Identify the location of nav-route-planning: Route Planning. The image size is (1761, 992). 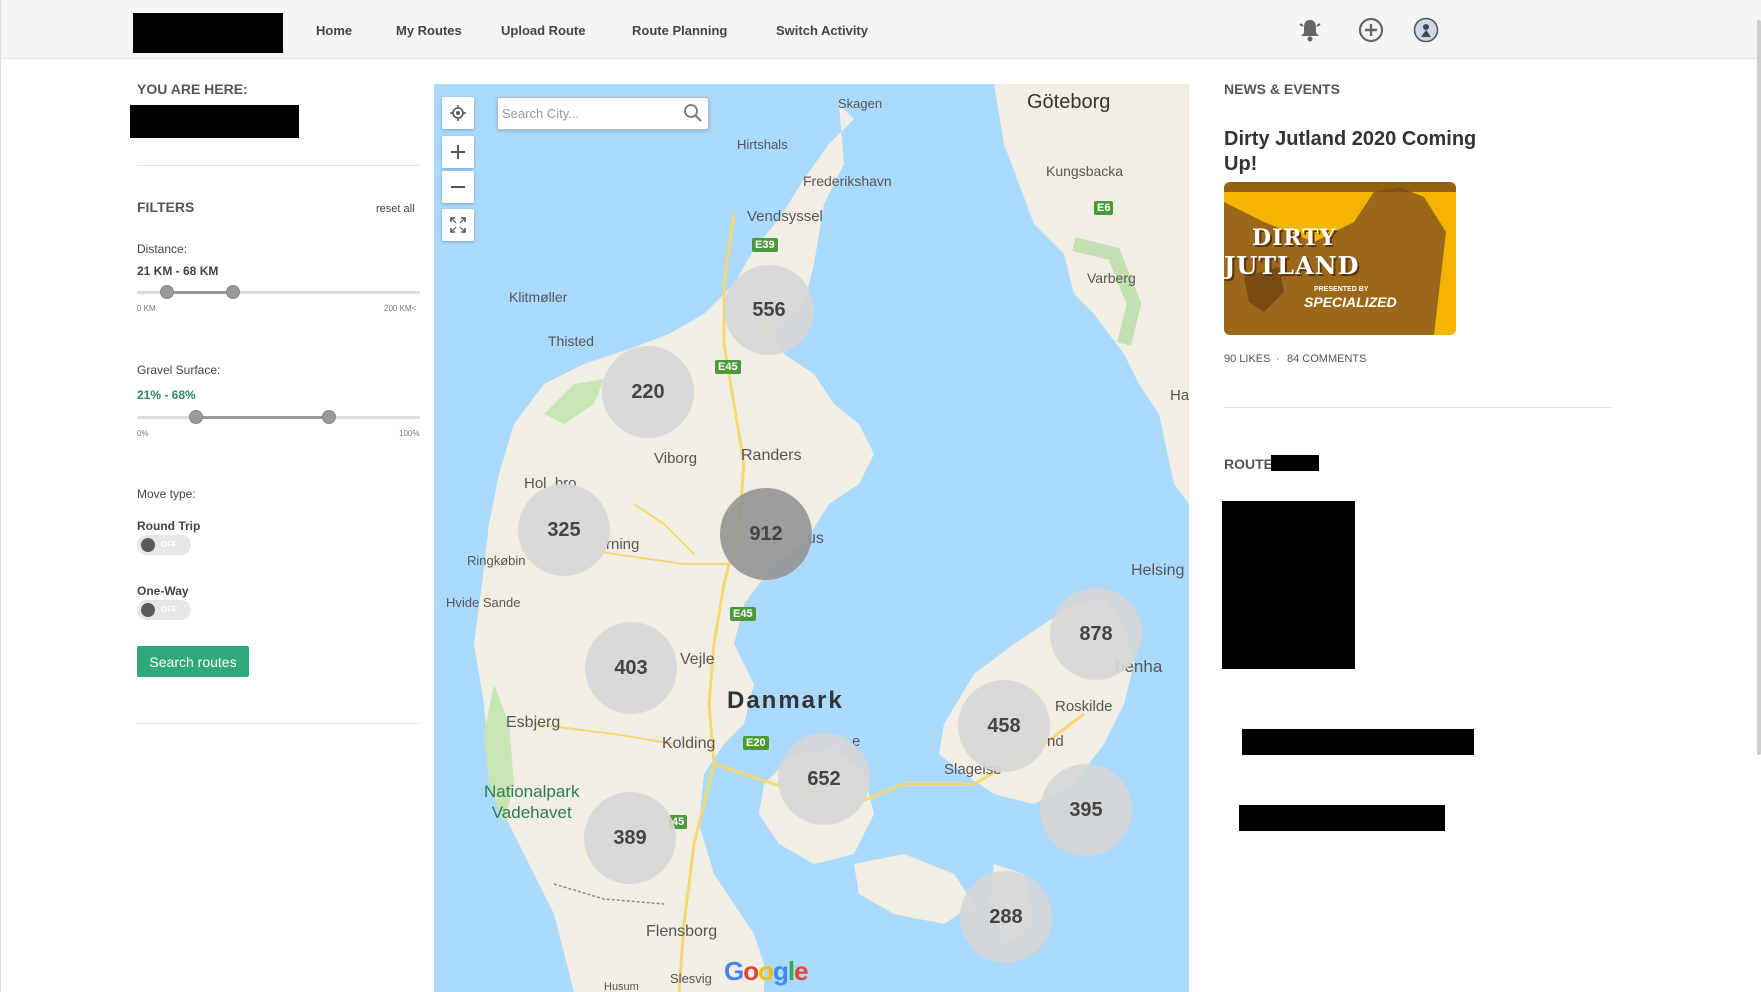
(679, 30).